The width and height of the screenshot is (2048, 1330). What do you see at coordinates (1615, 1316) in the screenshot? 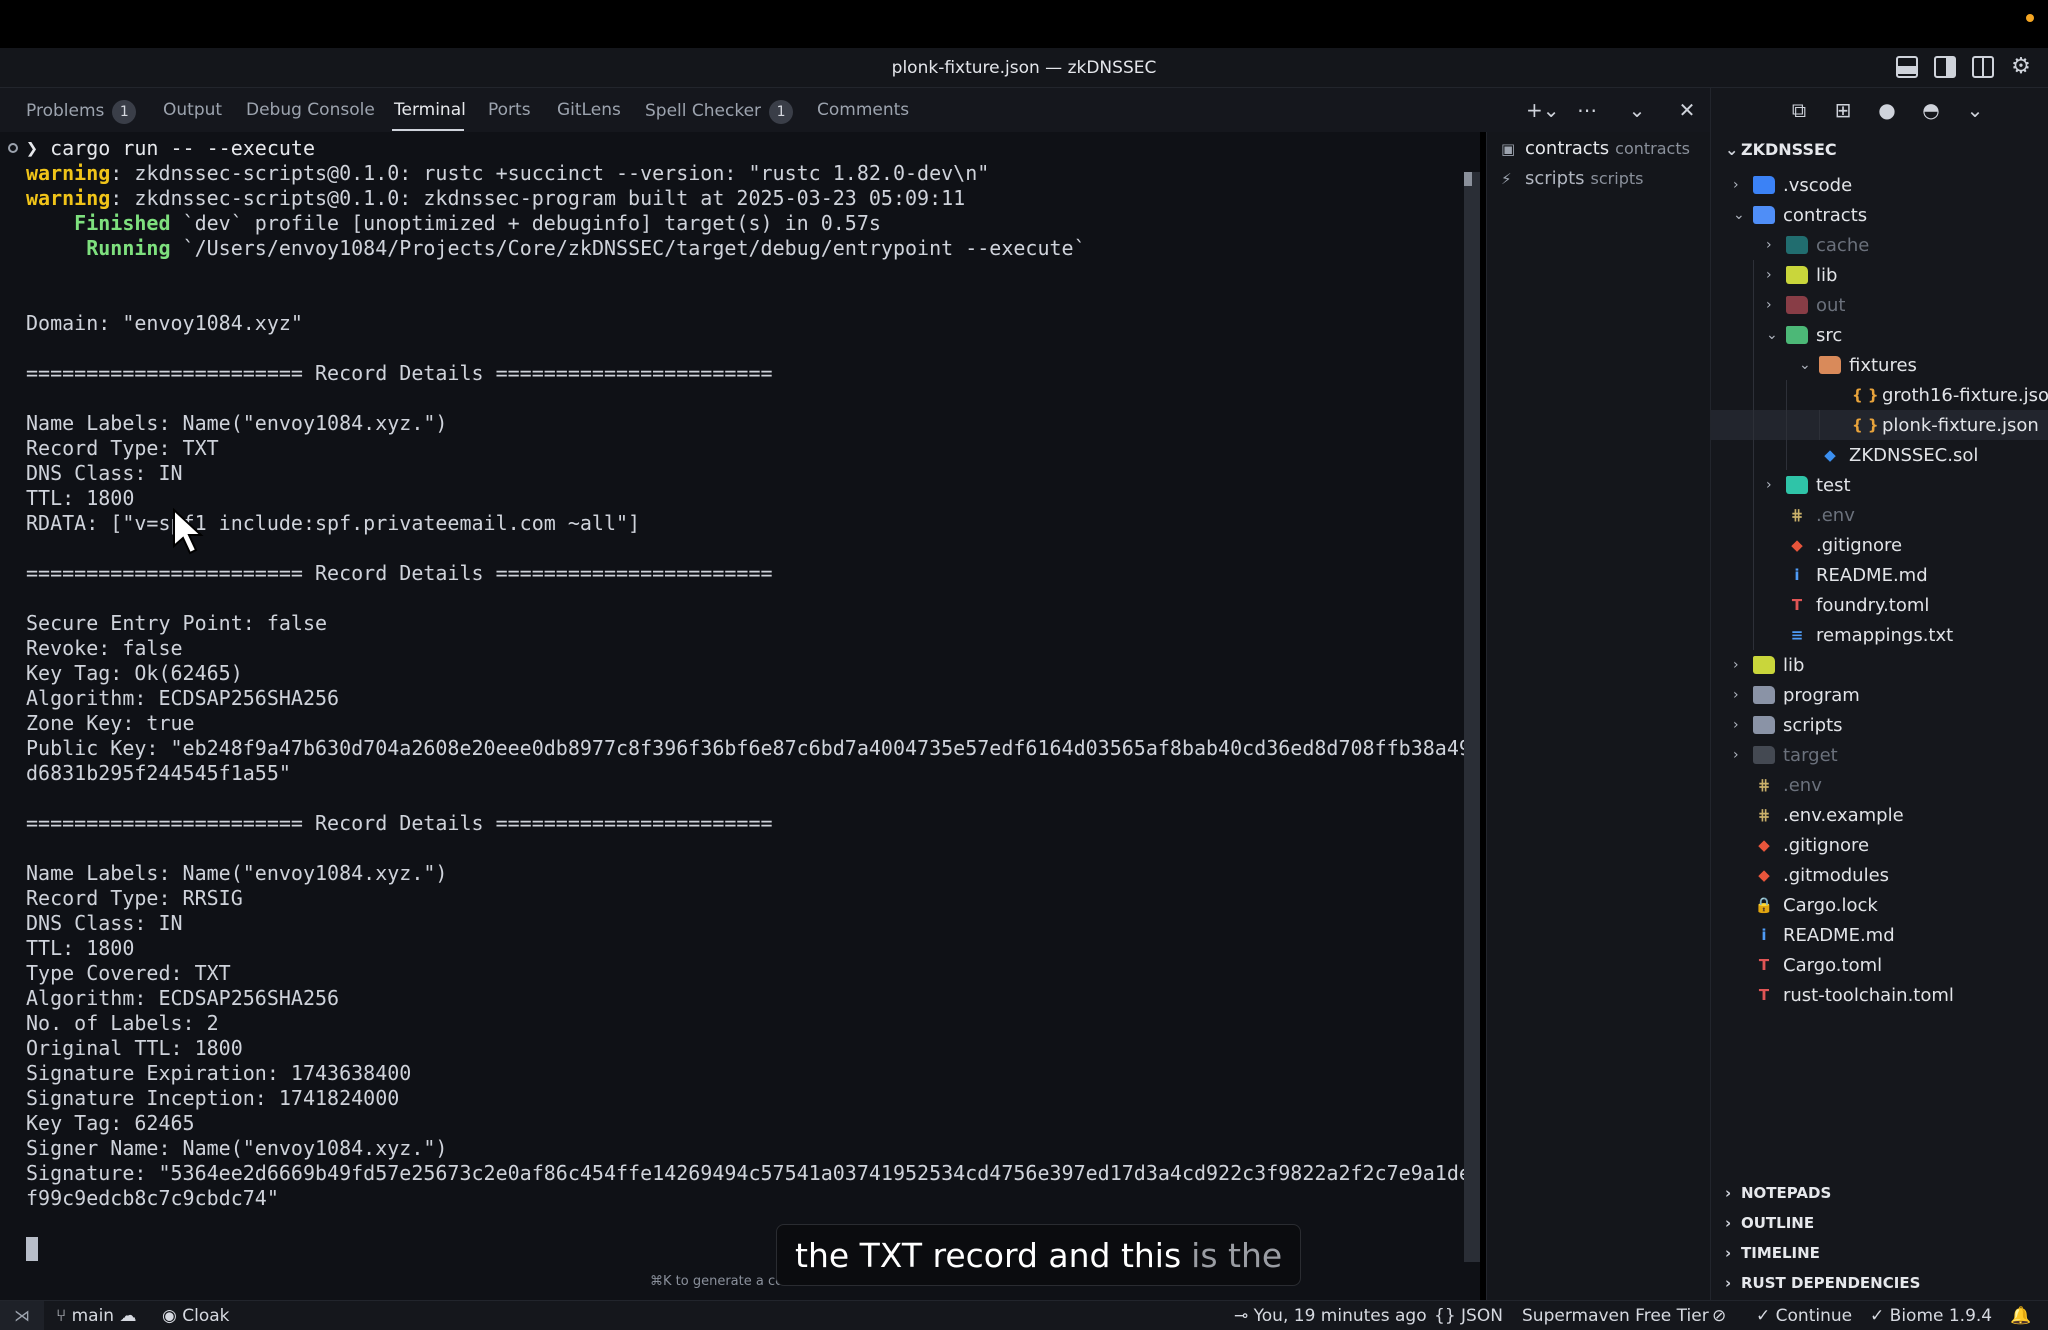
I see `supermaven-status: Supermaven Free Tier` at bounding box center [1615, 1316].